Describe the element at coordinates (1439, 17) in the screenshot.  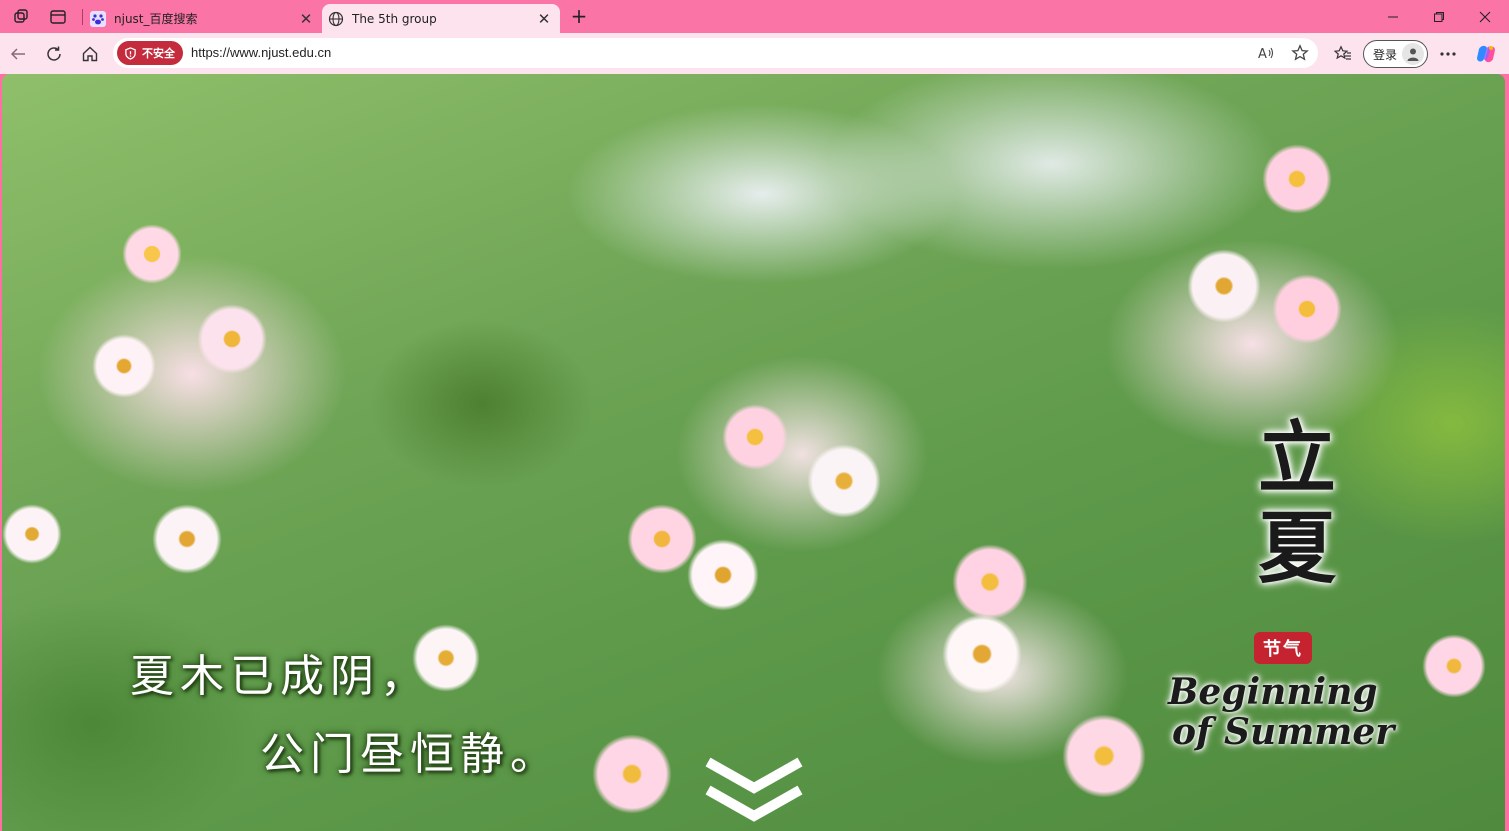
I see `restore-button` at that location.